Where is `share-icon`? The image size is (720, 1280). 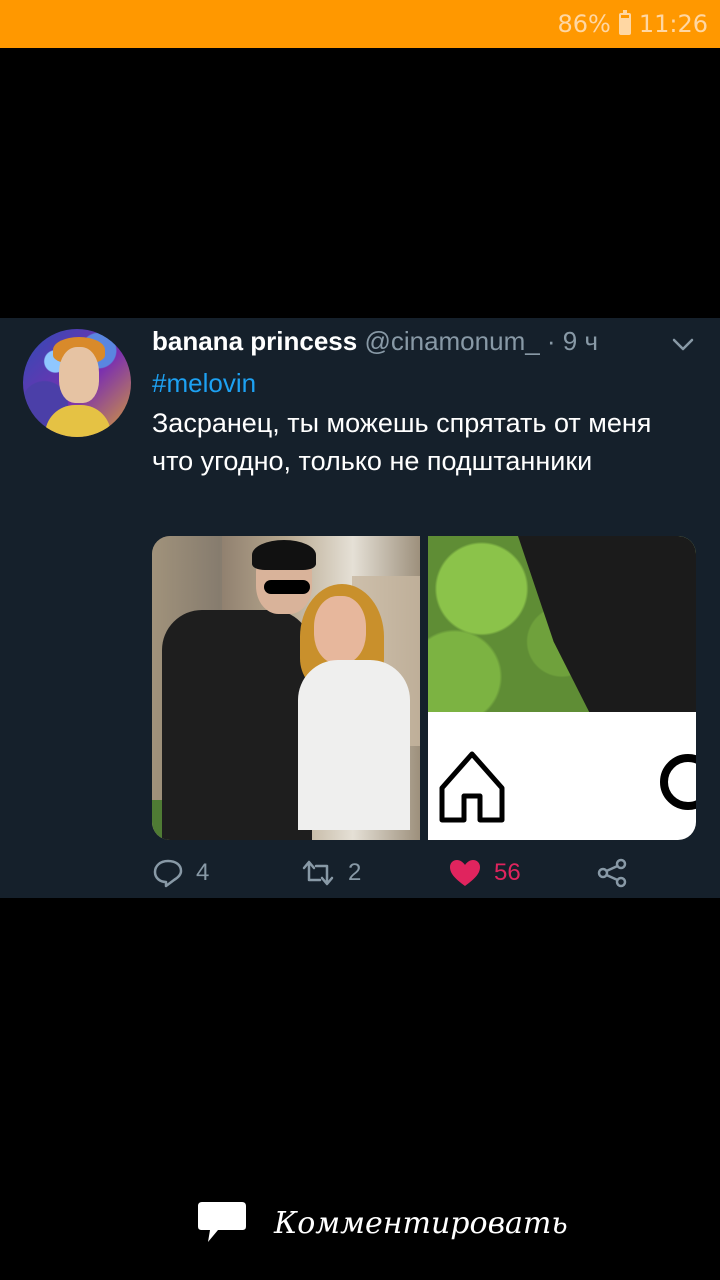
share-icon is located at coordinates (612, 873).